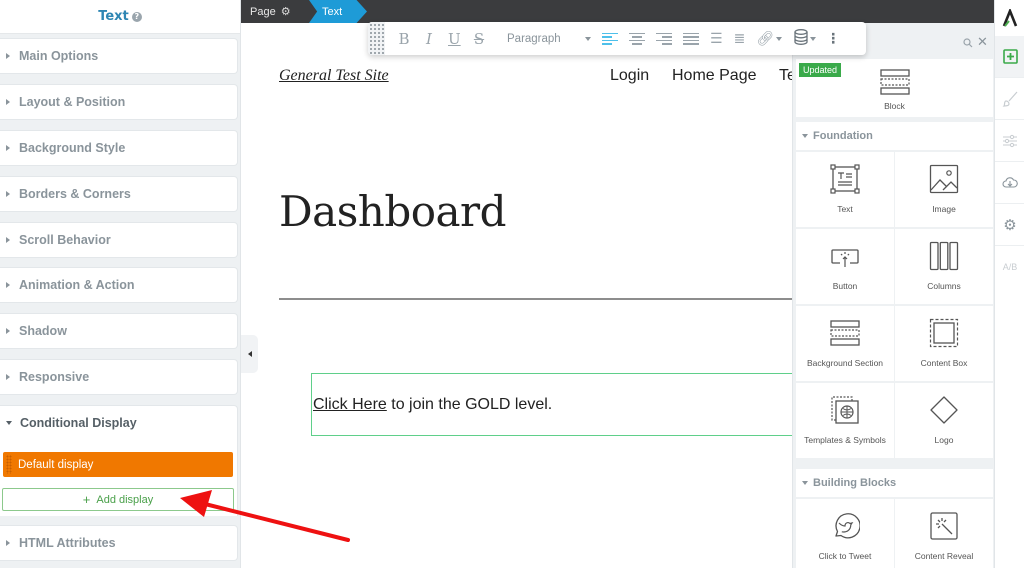 This screenshot has height=568, width=1024. I want to click on tile-label: Columns, so click(944, 286).